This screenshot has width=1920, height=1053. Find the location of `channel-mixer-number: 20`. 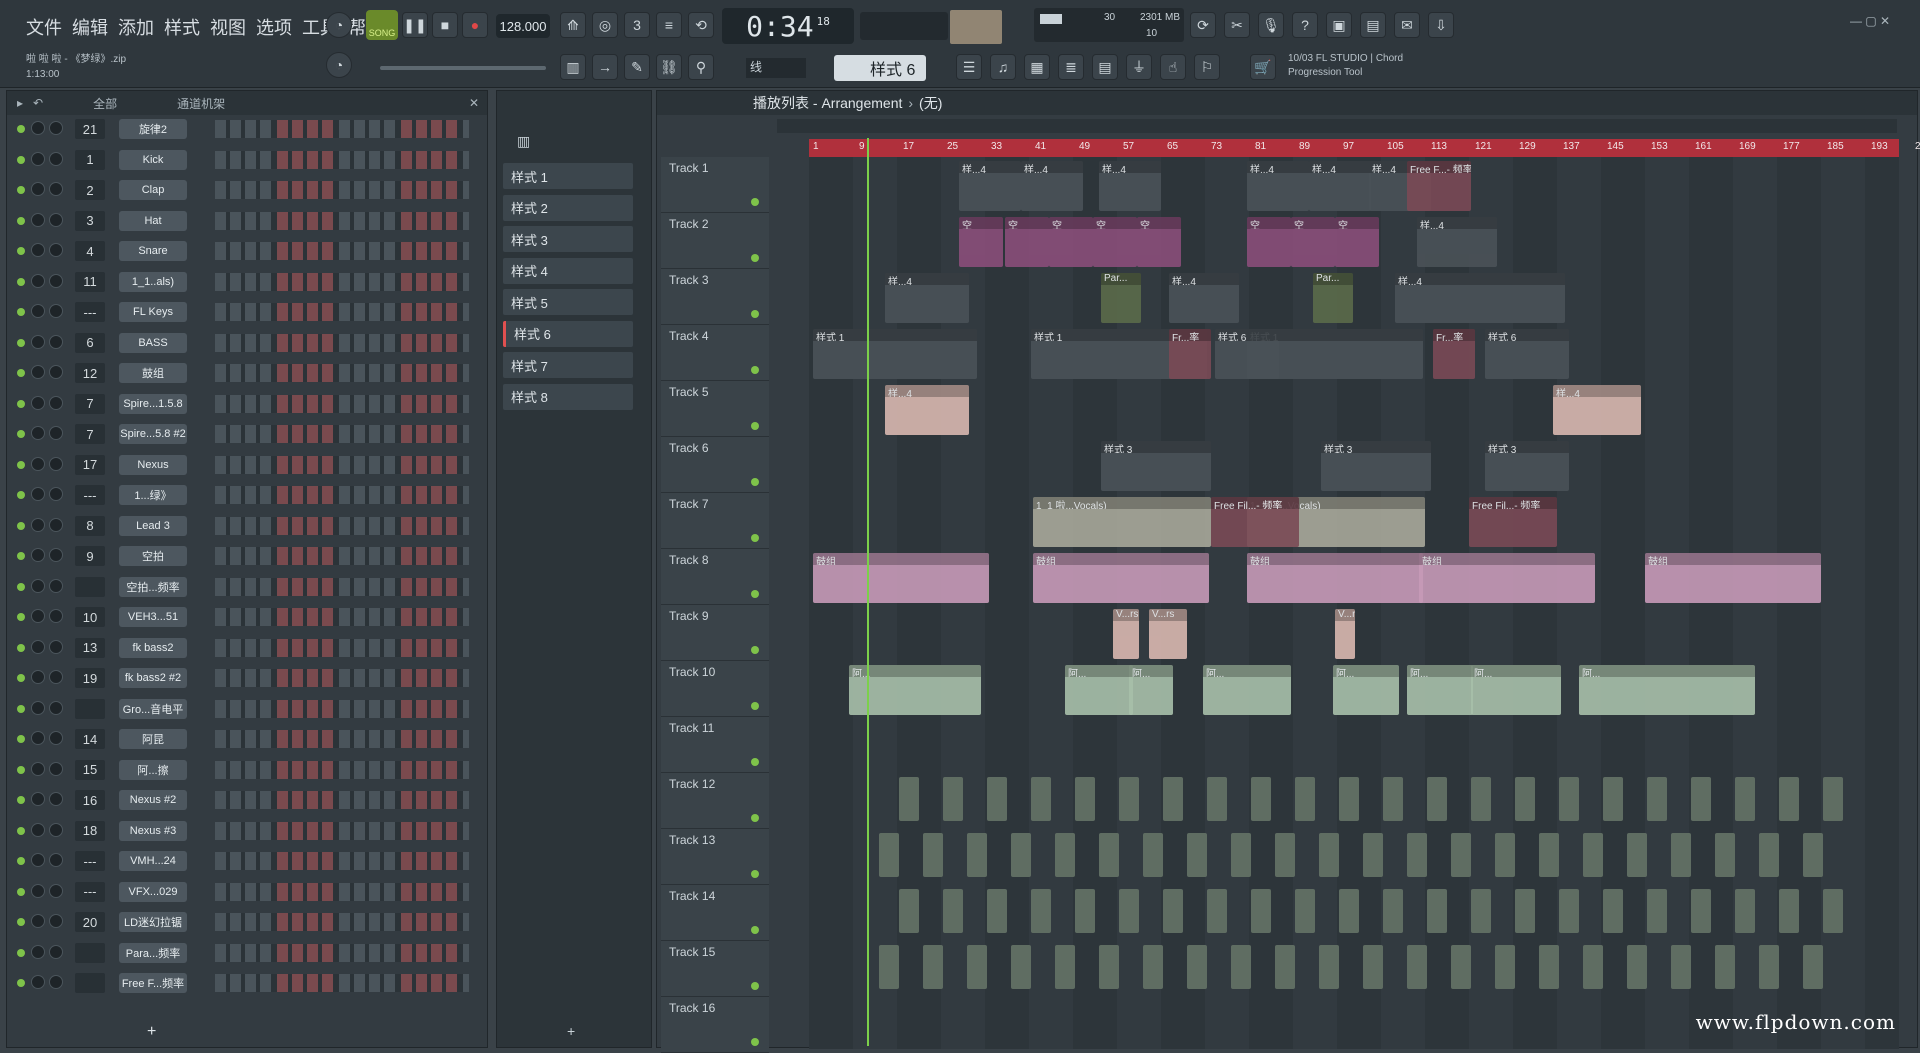

channel-mixer-number: 20 is located at coordinates (90, 922).